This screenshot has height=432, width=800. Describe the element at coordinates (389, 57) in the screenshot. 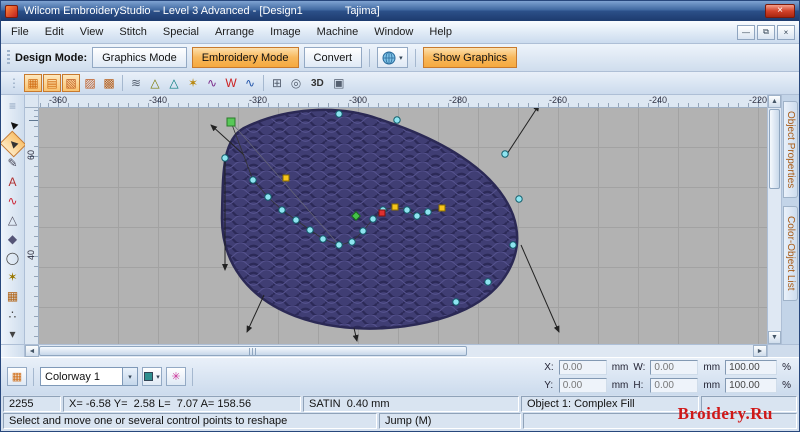

I see `globe-icon` at that location.